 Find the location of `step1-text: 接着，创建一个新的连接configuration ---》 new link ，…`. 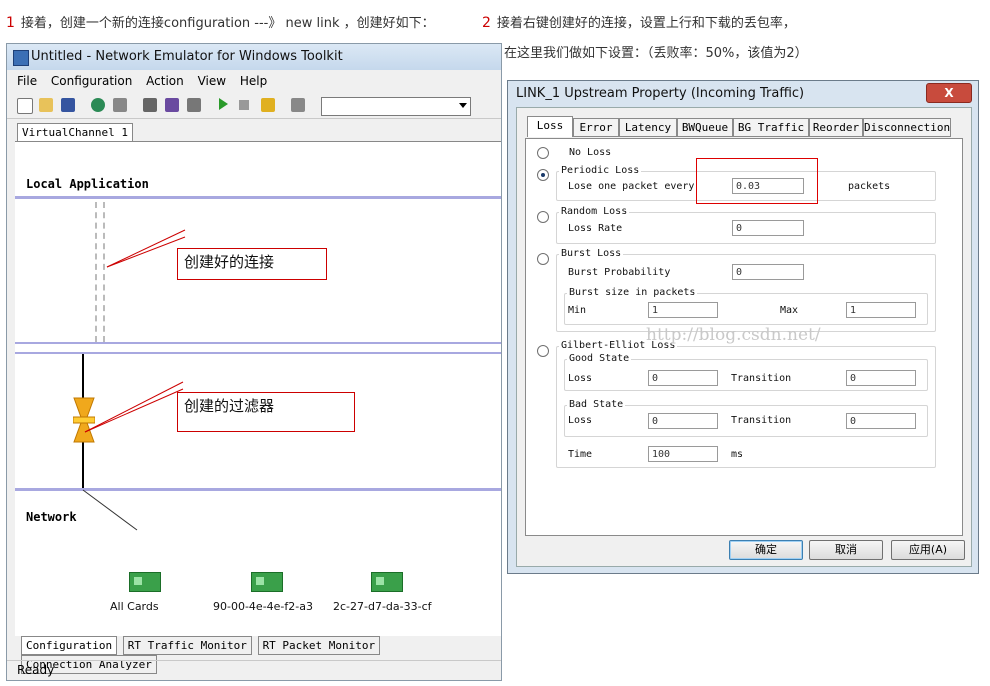

step1-text: 接着，创建一个新的连接configuration ---》 new link ，… is located at coordinates (227, 23).